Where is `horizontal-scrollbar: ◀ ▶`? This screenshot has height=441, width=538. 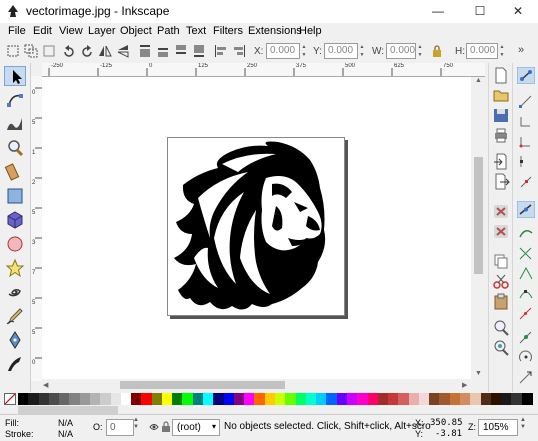
horizontal-scrollbar: ◀ ▶ is located at coordinates (256, 385).